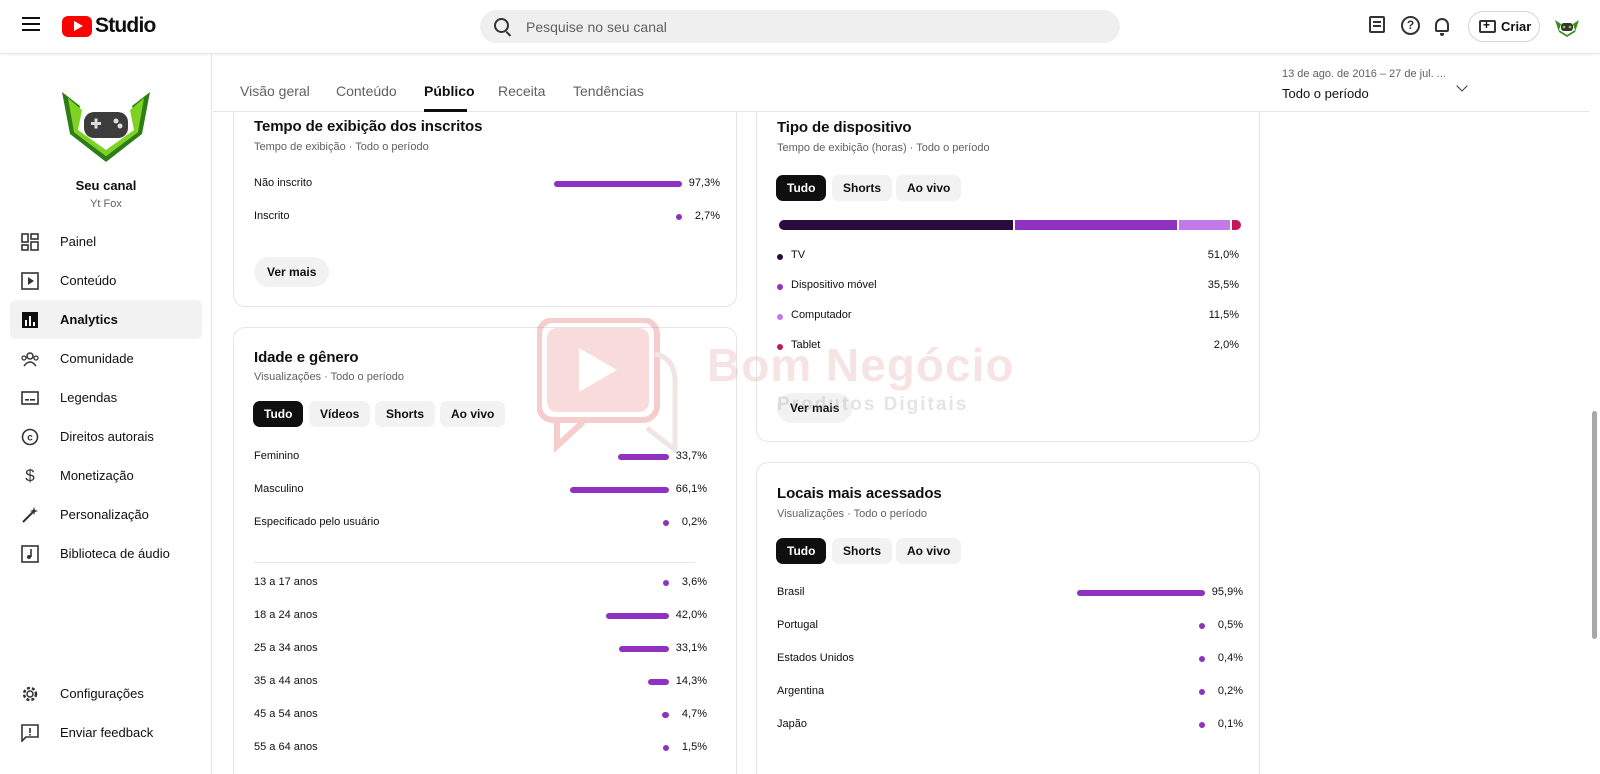 This screenshot has width=1600, height=774. Describe the element at coordinates (283, 183) in the screenshot. I see `row-label: Não inscrito` at that location.